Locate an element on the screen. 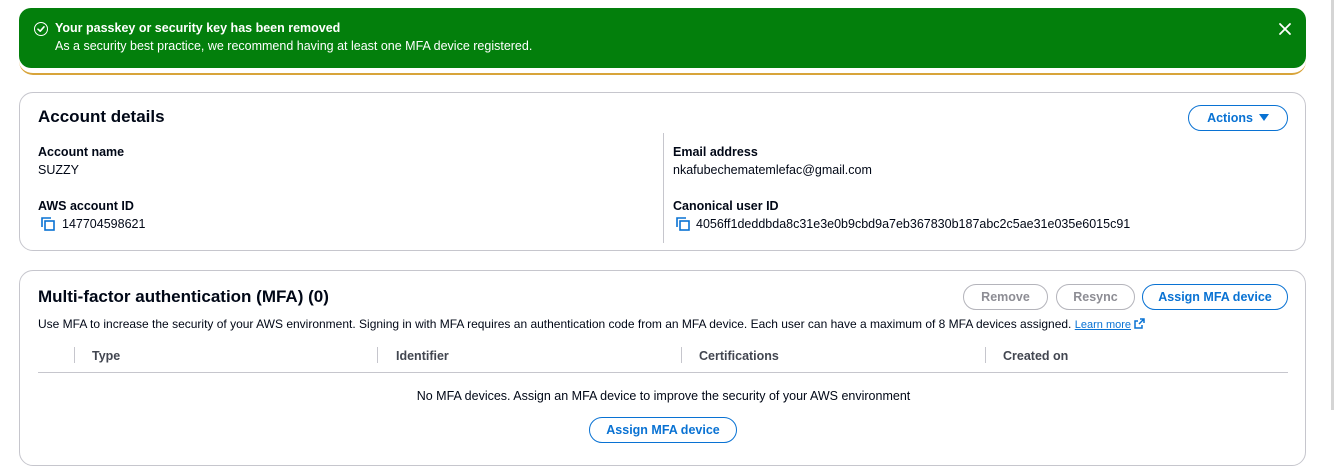 This screenshot has height=471, width=1334. learn-more-label: Learn more is located at coordinates (1103, 325).